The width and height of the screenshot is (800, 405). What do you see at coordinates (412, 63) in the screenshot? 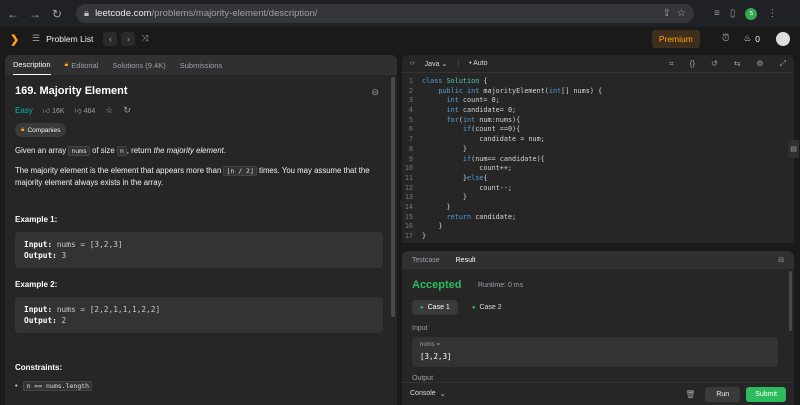
I see `code-icon: ‹›` at bounding box center [412, 63].